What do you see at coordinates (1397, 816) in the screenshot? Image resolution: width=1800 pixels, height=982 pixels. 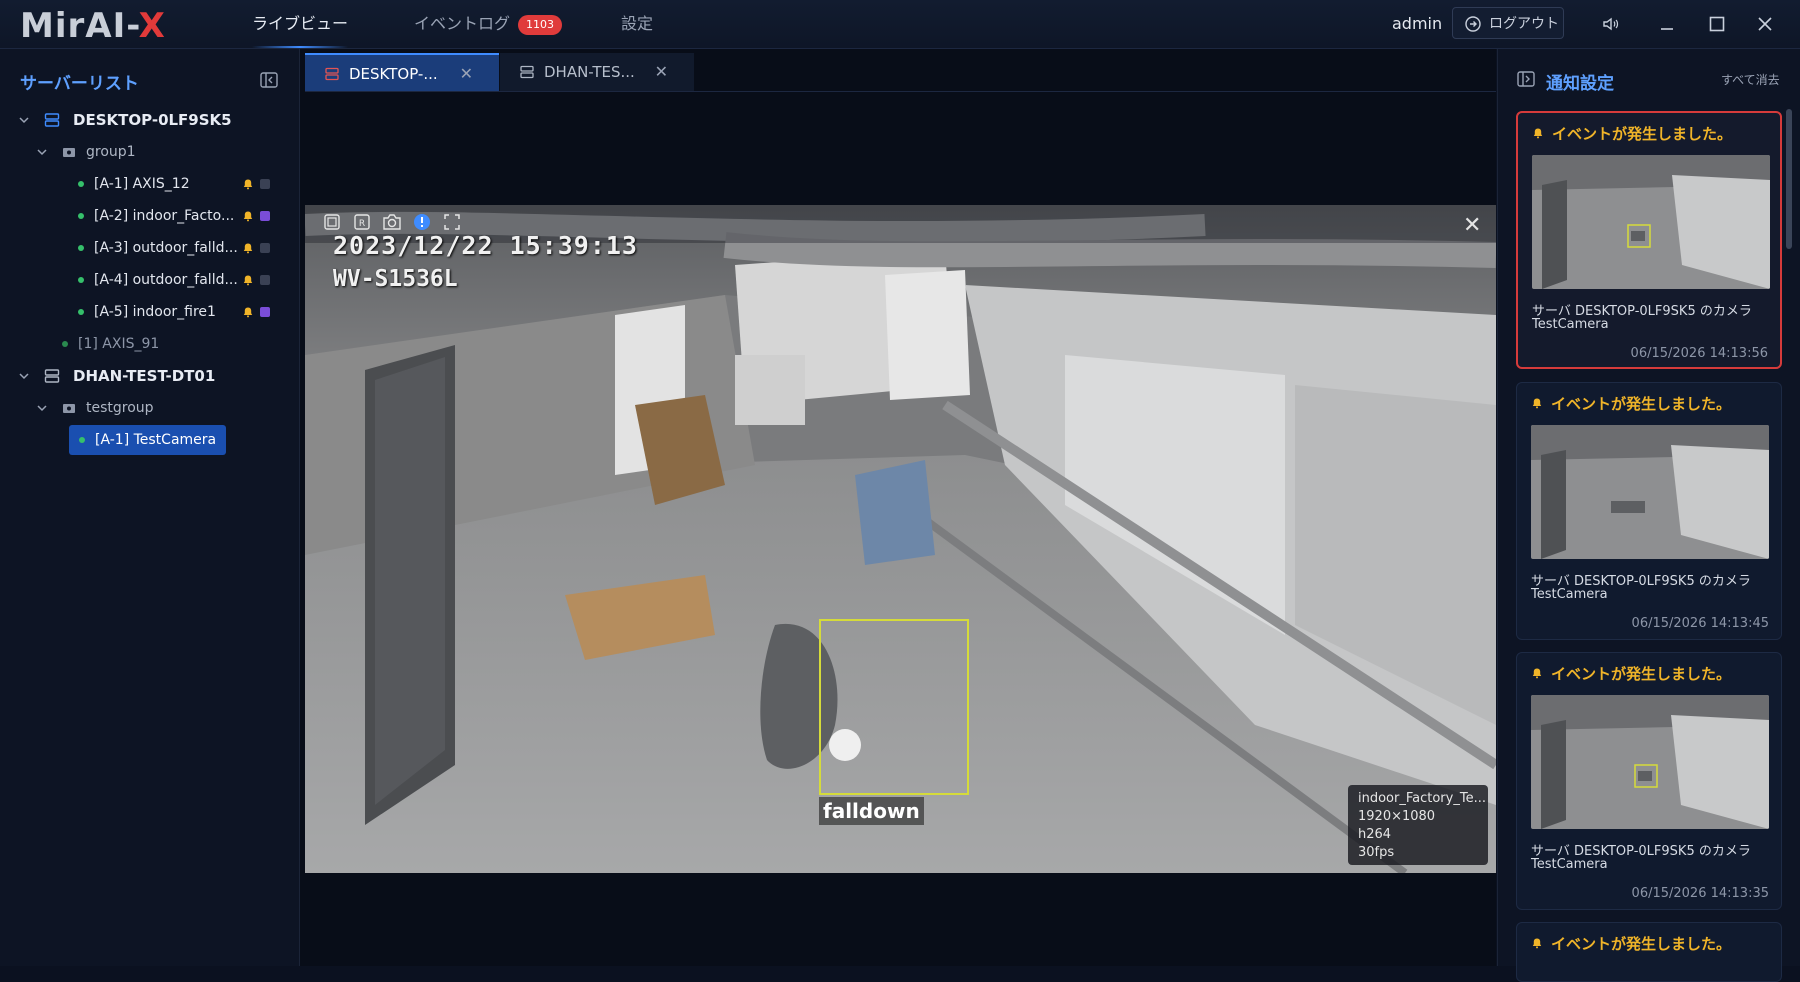 I see `stream-resolution: 1920×1080` at bounding box center [1397, 816].